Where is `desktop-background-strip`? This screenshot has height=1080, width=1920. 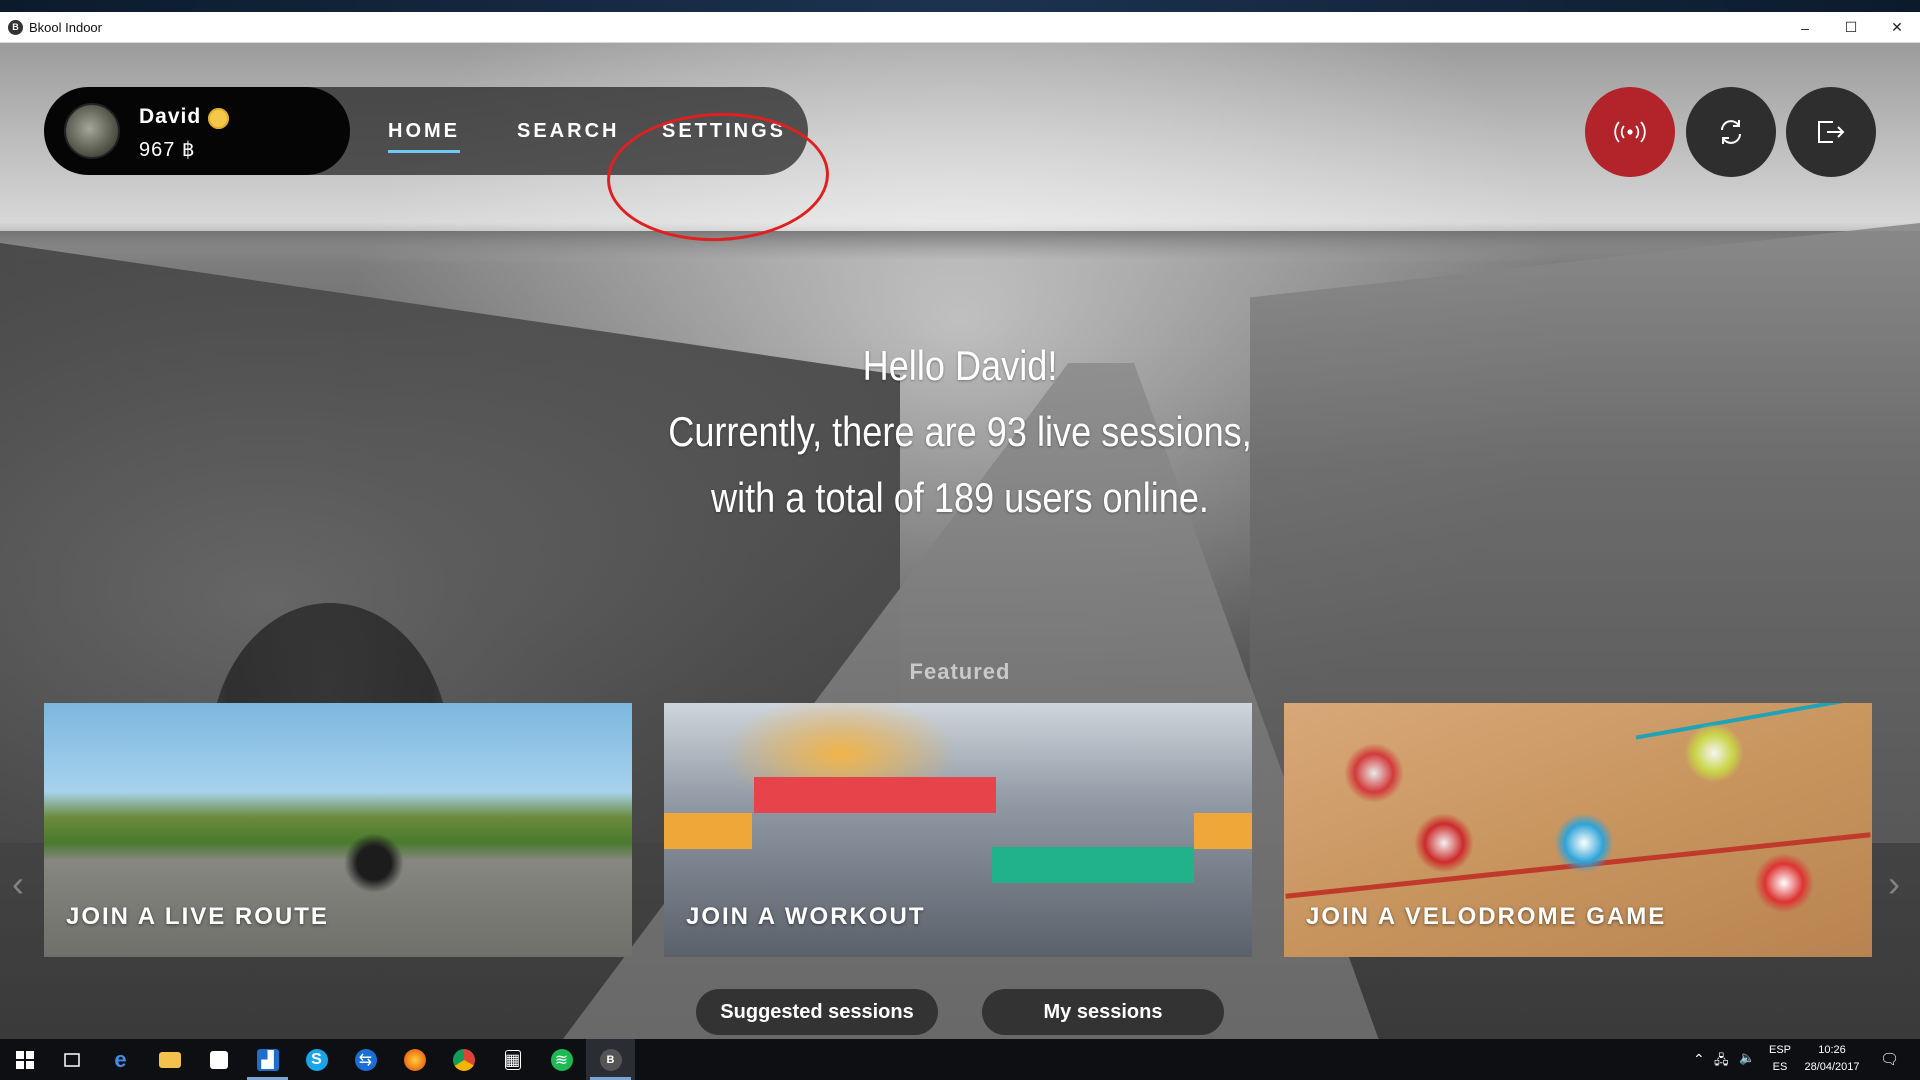
desktop-background-strip is located at coordinates (960, 6).